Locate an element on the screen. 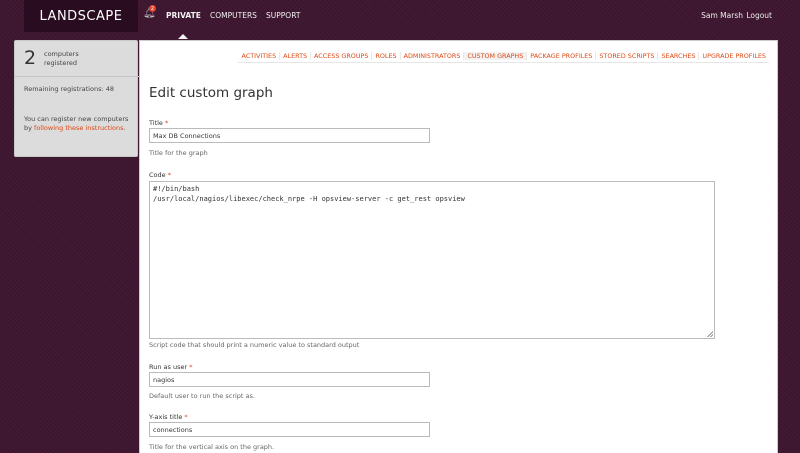 Image resolution: width=800 pixels, height=453 pixels. nav-private: PRIVATE is located at coordinates (183, 15).